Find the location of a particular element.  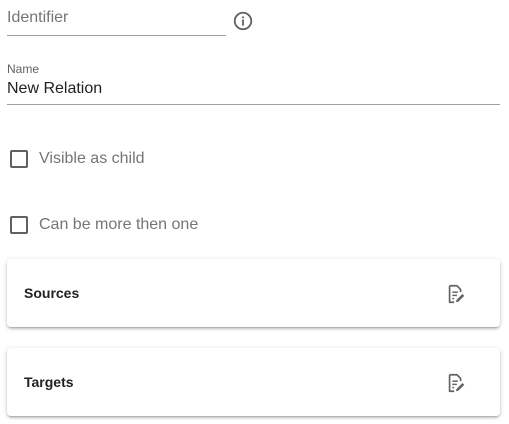

can-be-more-then-one-label: Can be more then one is located at coordinates (119, 224).